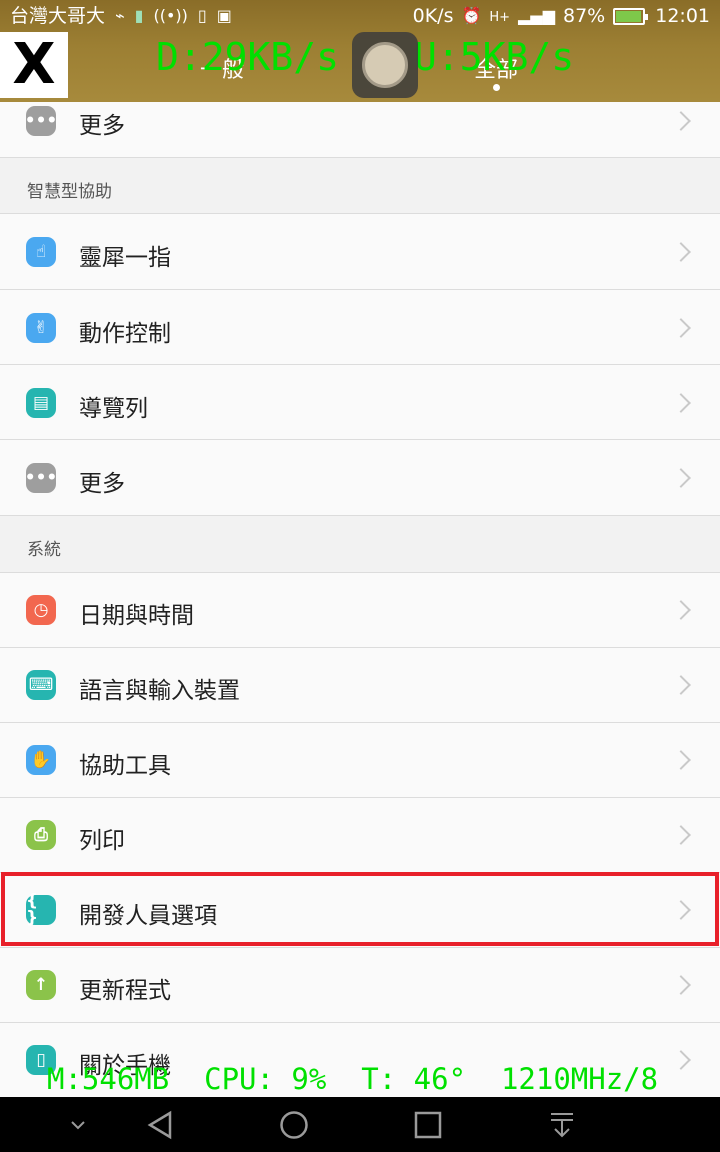 The image size is (720, 1152). I want to click on system-stats-overlay: M:546MB CPU: 9% T: 46° 1210MHz/8, so click(353, 1079).